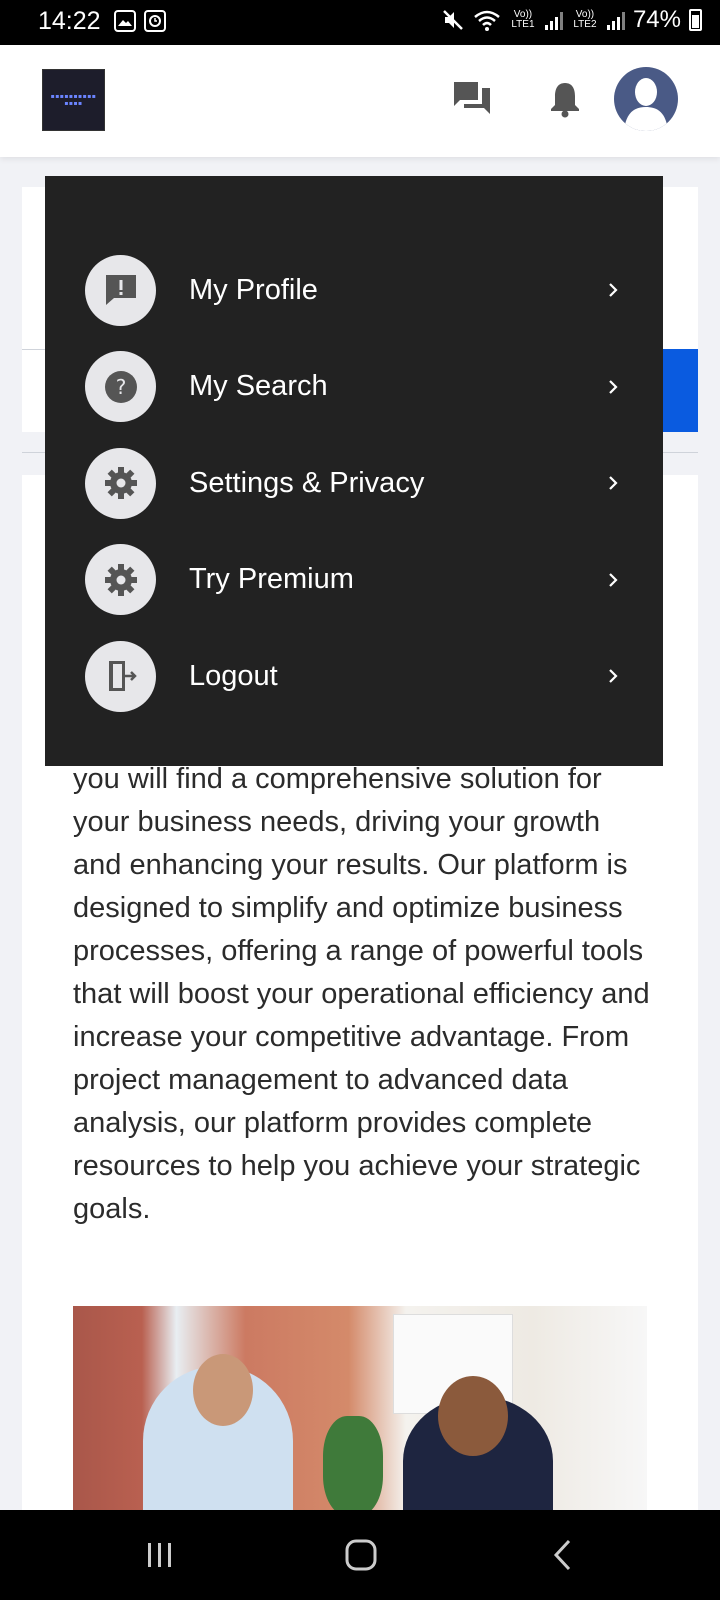  I want to click on sim1-label: Vo)) LTE1, so click(523, 19).